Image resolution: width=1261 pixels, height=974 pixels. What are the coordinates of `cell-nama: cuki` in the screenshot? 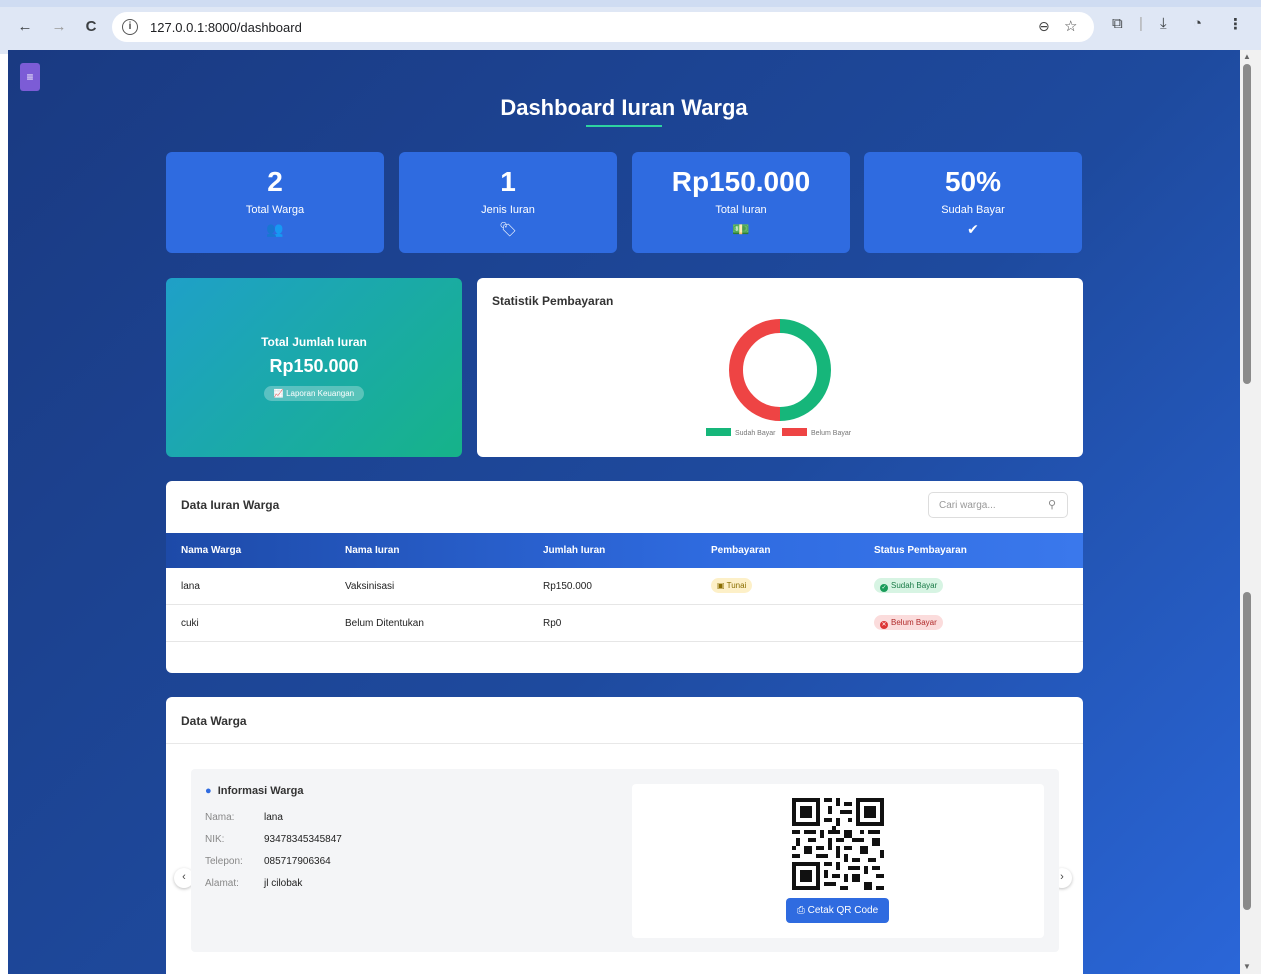 It's located at (190, 623).